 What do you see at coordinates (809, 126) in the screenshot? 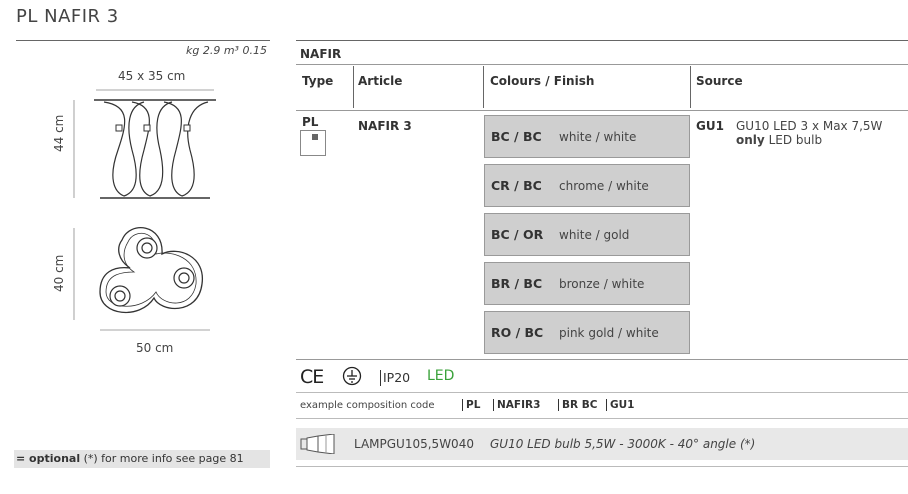
I see `source-desc: GU10 LED 3 x Max 7,5W` at bounding box center [809, 126].